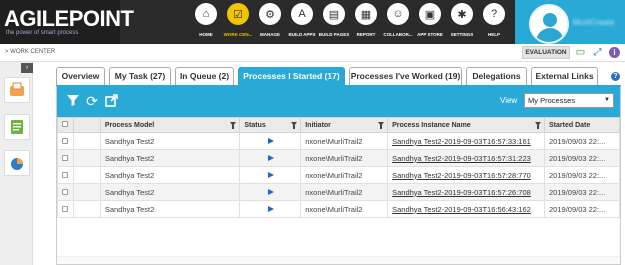 This screenshot has width=625, height=265. Describe the element at coordinates (614, 52) in the screenshot. I see `info-icon: i` at that location.